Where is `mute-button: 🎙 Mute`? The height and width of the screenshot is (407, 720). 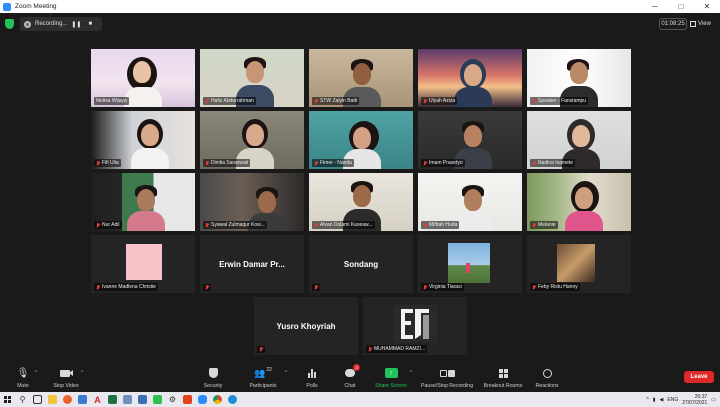 mute-button: 🎙 Mute is located at coordinates (23, 378).